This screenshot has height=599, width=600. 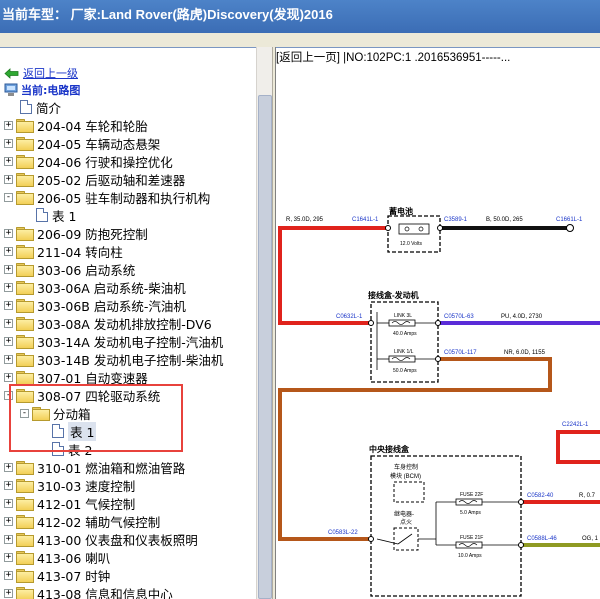 I want to click on computer-icon, so click(x=11, y=89).